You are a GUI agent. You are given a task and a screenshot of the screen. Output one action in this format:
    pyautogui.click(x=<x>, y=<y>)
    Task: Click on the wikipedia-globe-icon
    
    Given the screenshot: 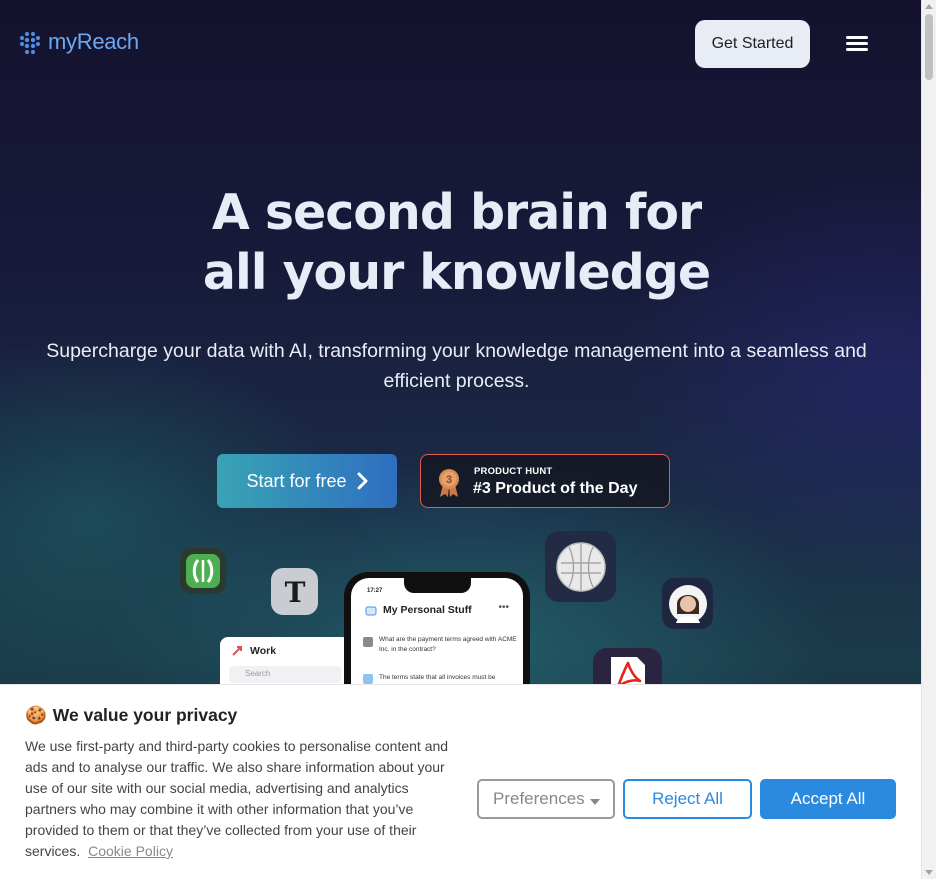 What is the action you would take?
    pyautogui.click(x=580, y=566)
    